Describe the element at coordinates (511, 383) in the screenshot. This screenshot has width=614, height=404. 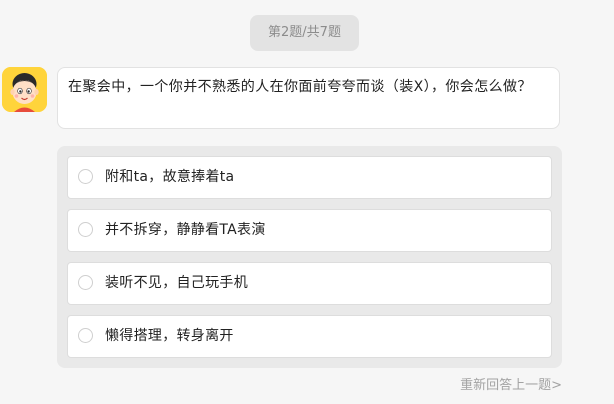
I see `redo-previous-link: 重新回答上一题>` at that location.